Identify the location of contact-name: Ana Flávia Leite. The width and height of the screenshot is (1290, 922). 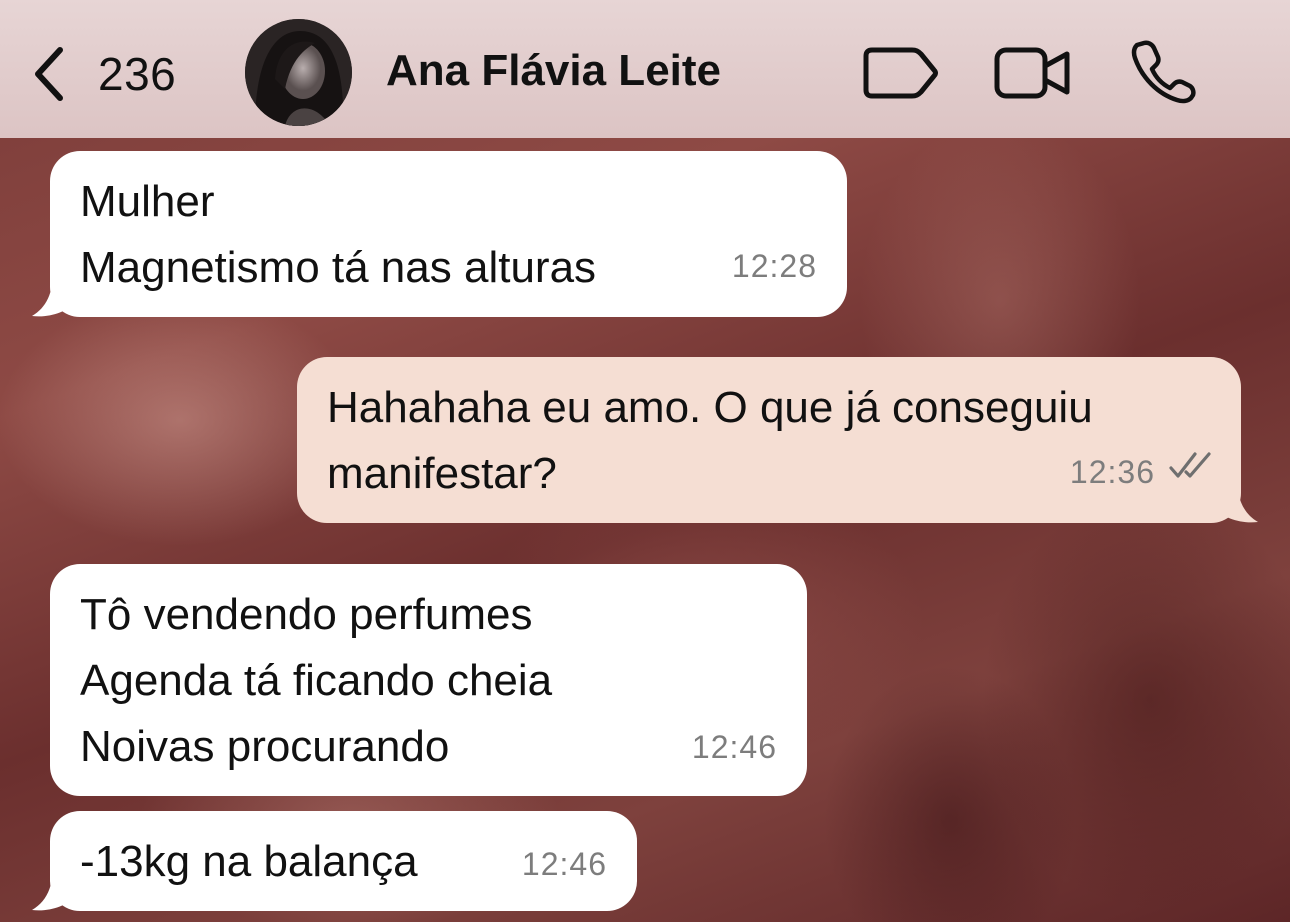
(553, 71).